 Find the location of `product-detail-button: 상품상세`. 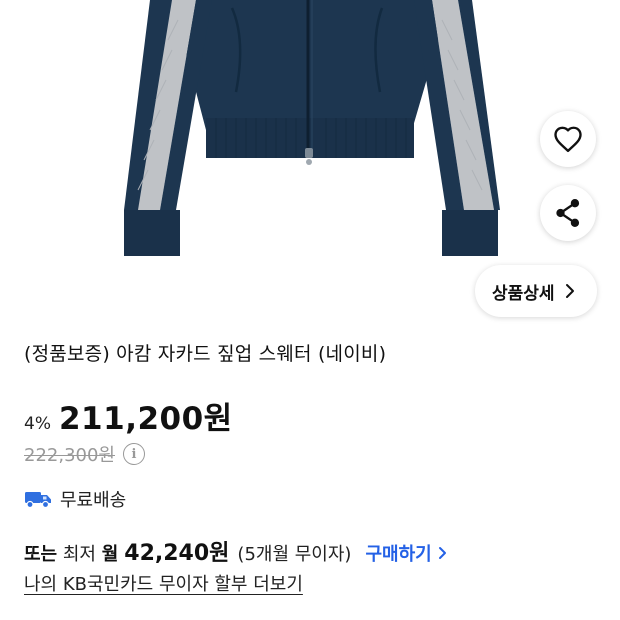

product-detail-button: 상품상세 is located at coordinates (536, 291).